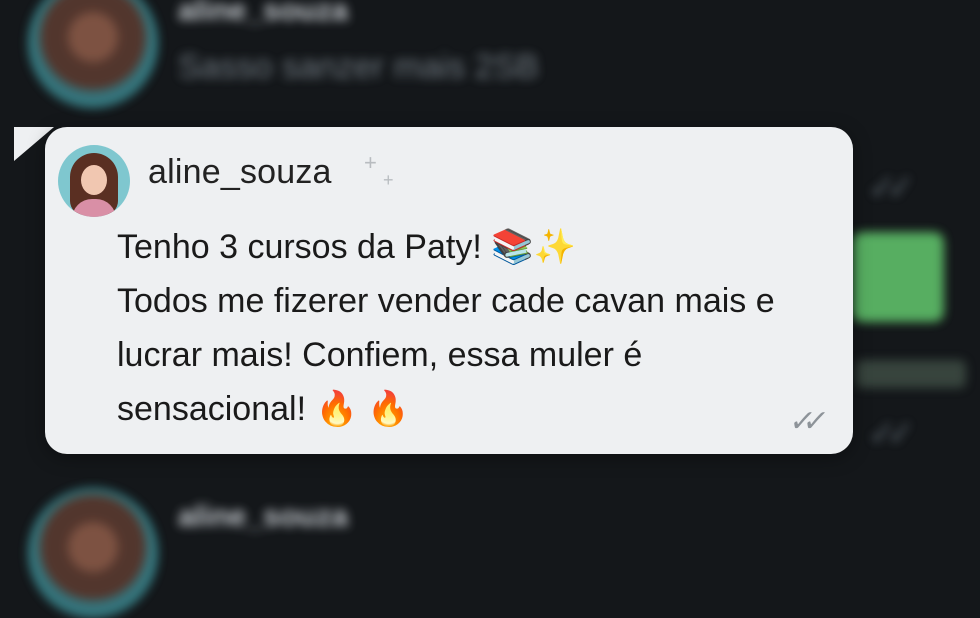 This screenshot has width=980, height=618. What do you see at coordinates (263, 13) in the screenshot?
I see `background-username: aline_souza` at bounding box center [263, 13].